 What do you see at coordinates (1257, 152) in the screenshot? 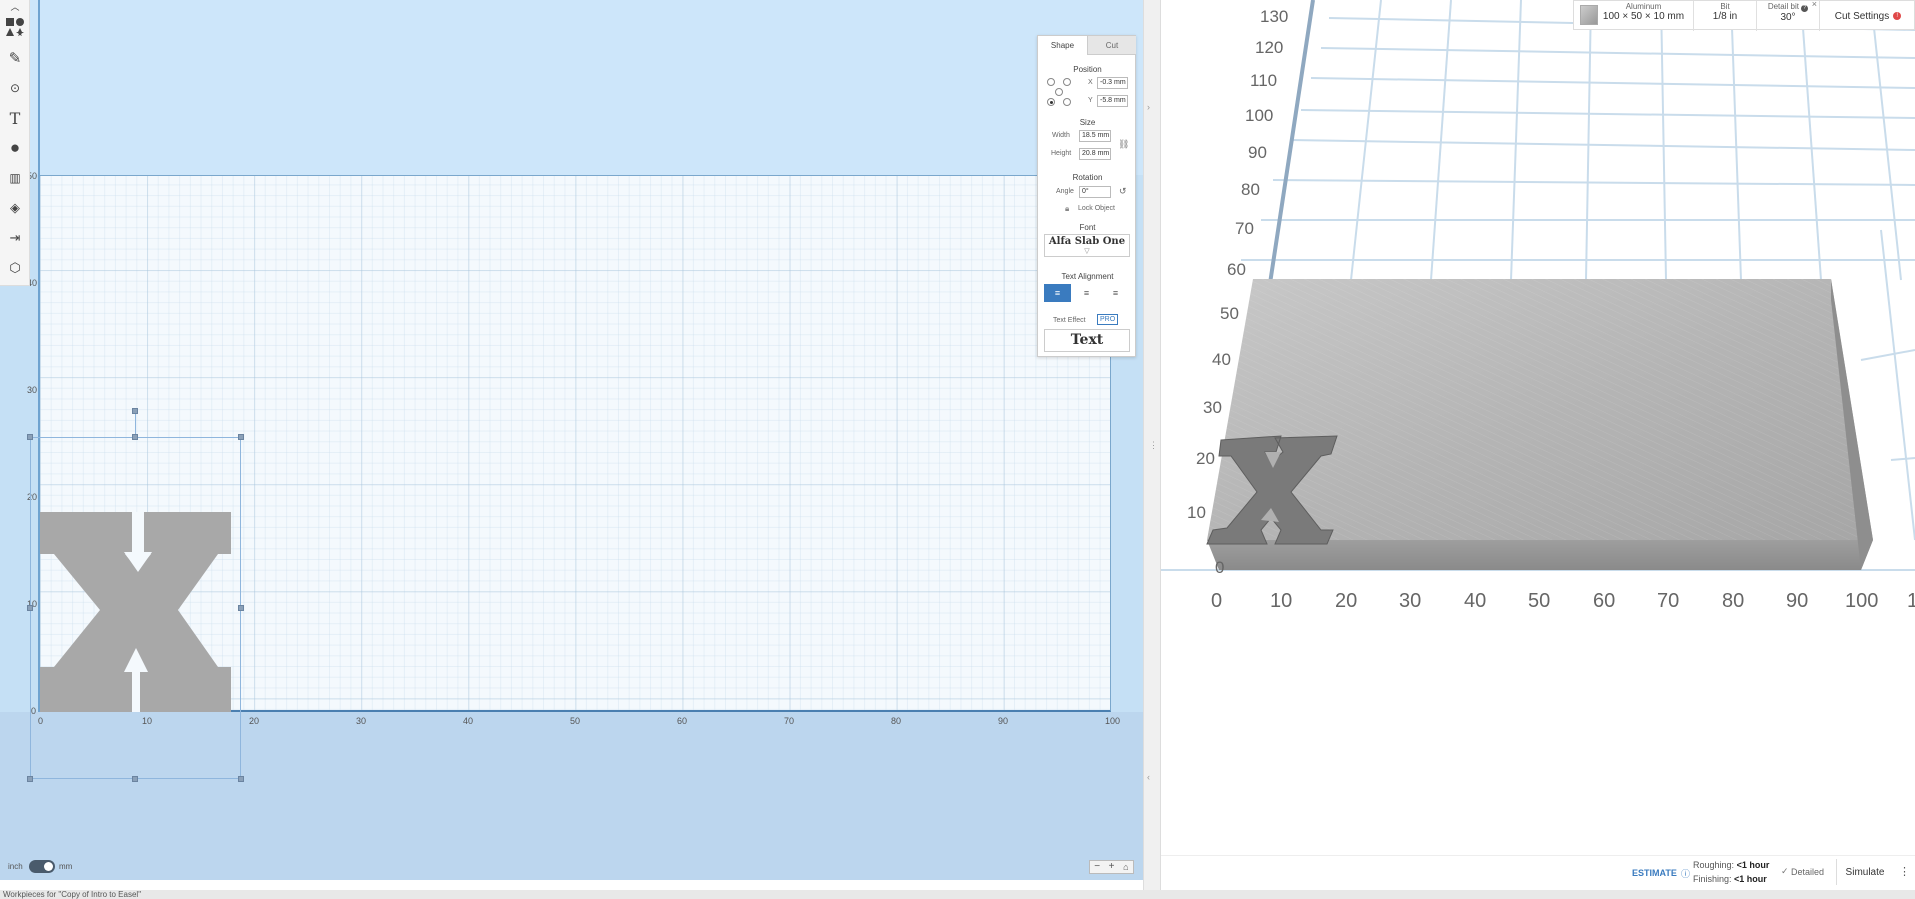
I see `y-tick-label: 90` at bounding box center [1257, 152].